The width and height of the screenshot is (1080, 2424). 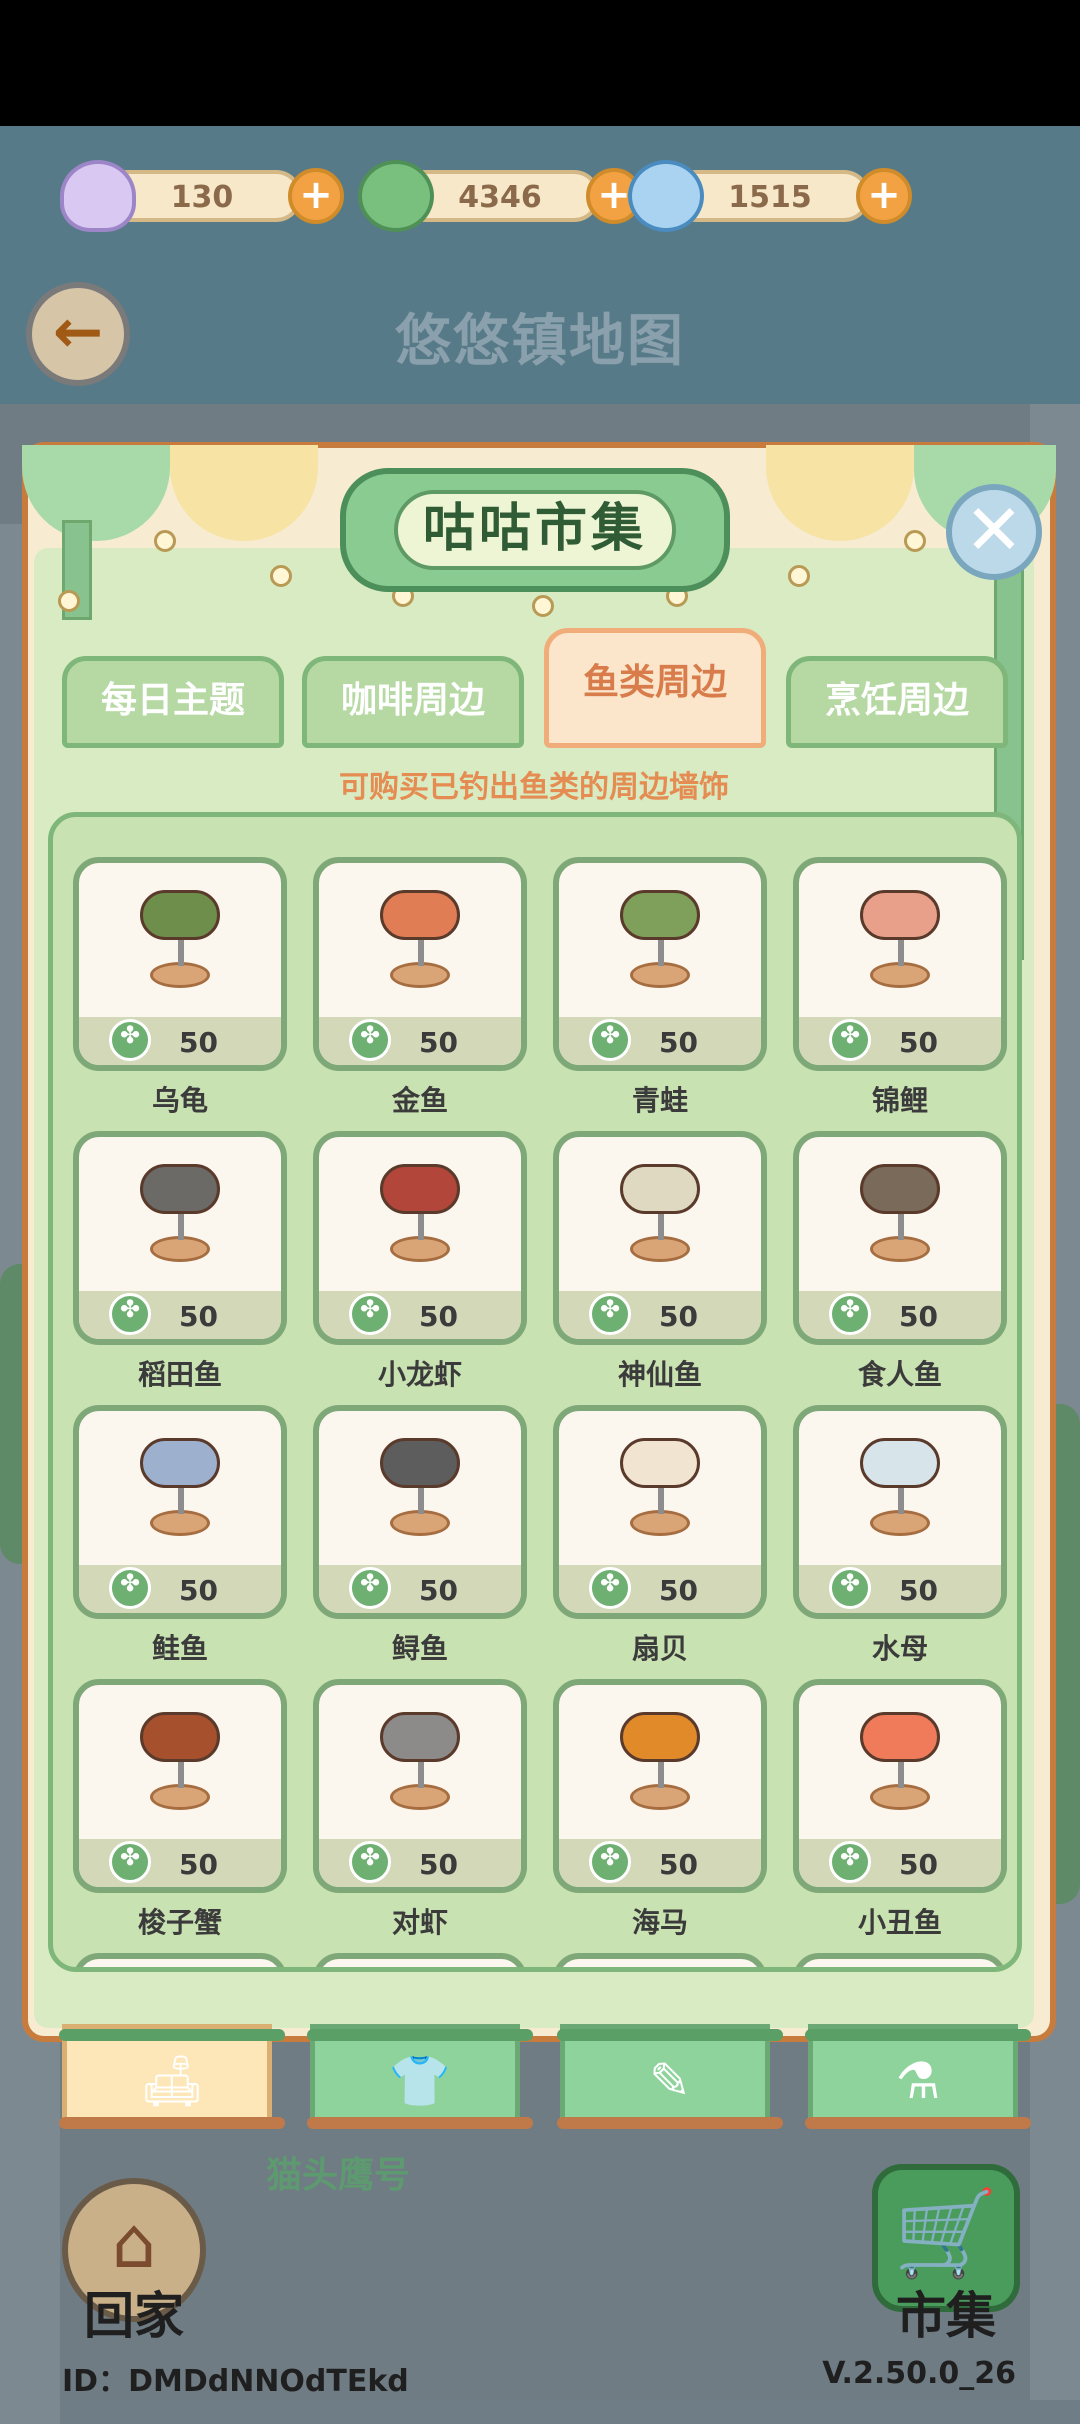 I want to click on back-button: ←, so click(x=78, y=334).